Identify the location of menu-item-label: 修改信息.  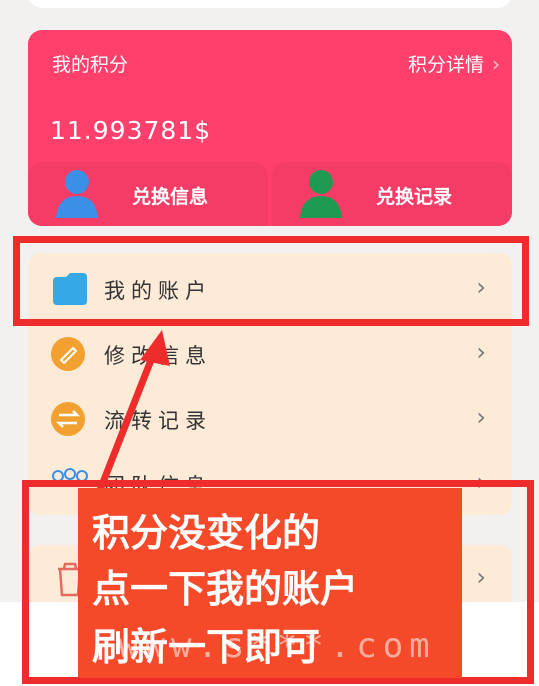
(158, 356).